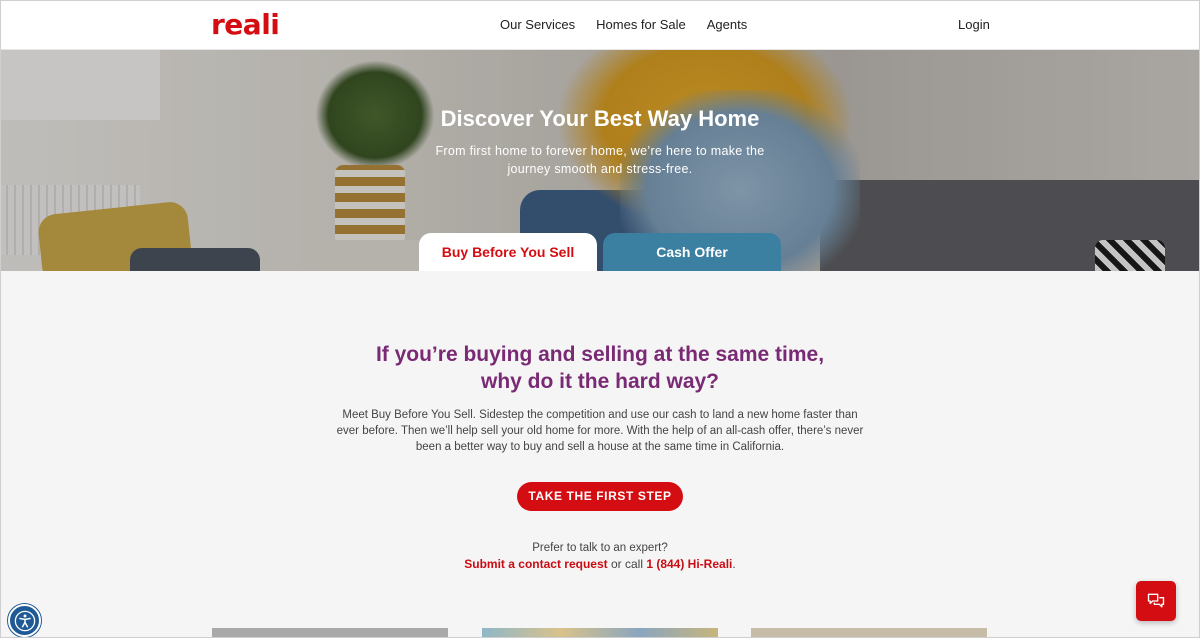 The height and width of the screenshot is (638, 1200). I want to click on hero-title: Discover Your Best Way Home, so click(600, 118).